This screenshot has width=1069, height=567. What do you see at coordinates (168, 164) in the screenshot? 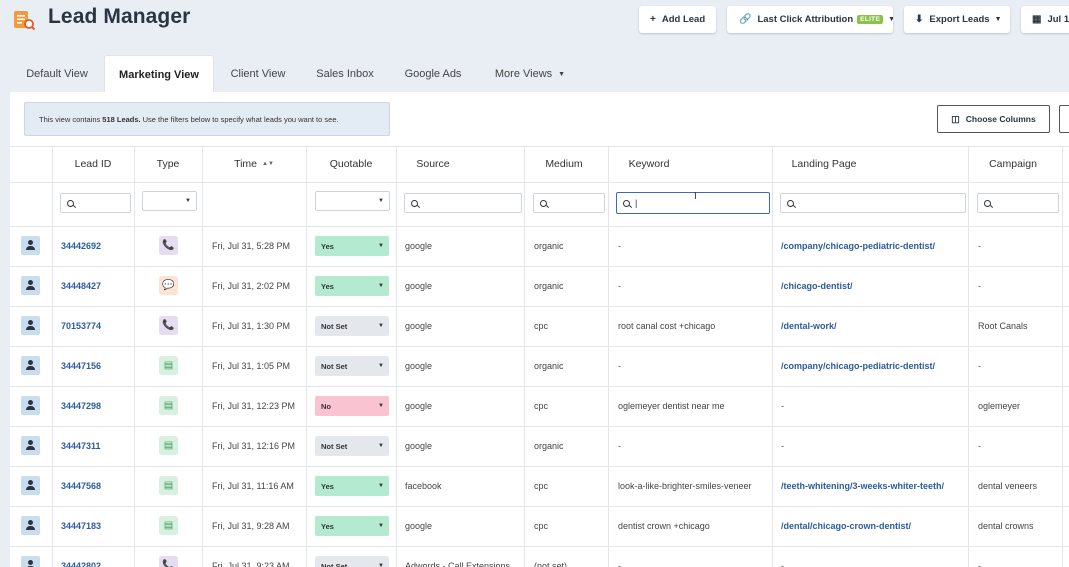
I see `column-header-type: Type` at bounding box center [168, 164].